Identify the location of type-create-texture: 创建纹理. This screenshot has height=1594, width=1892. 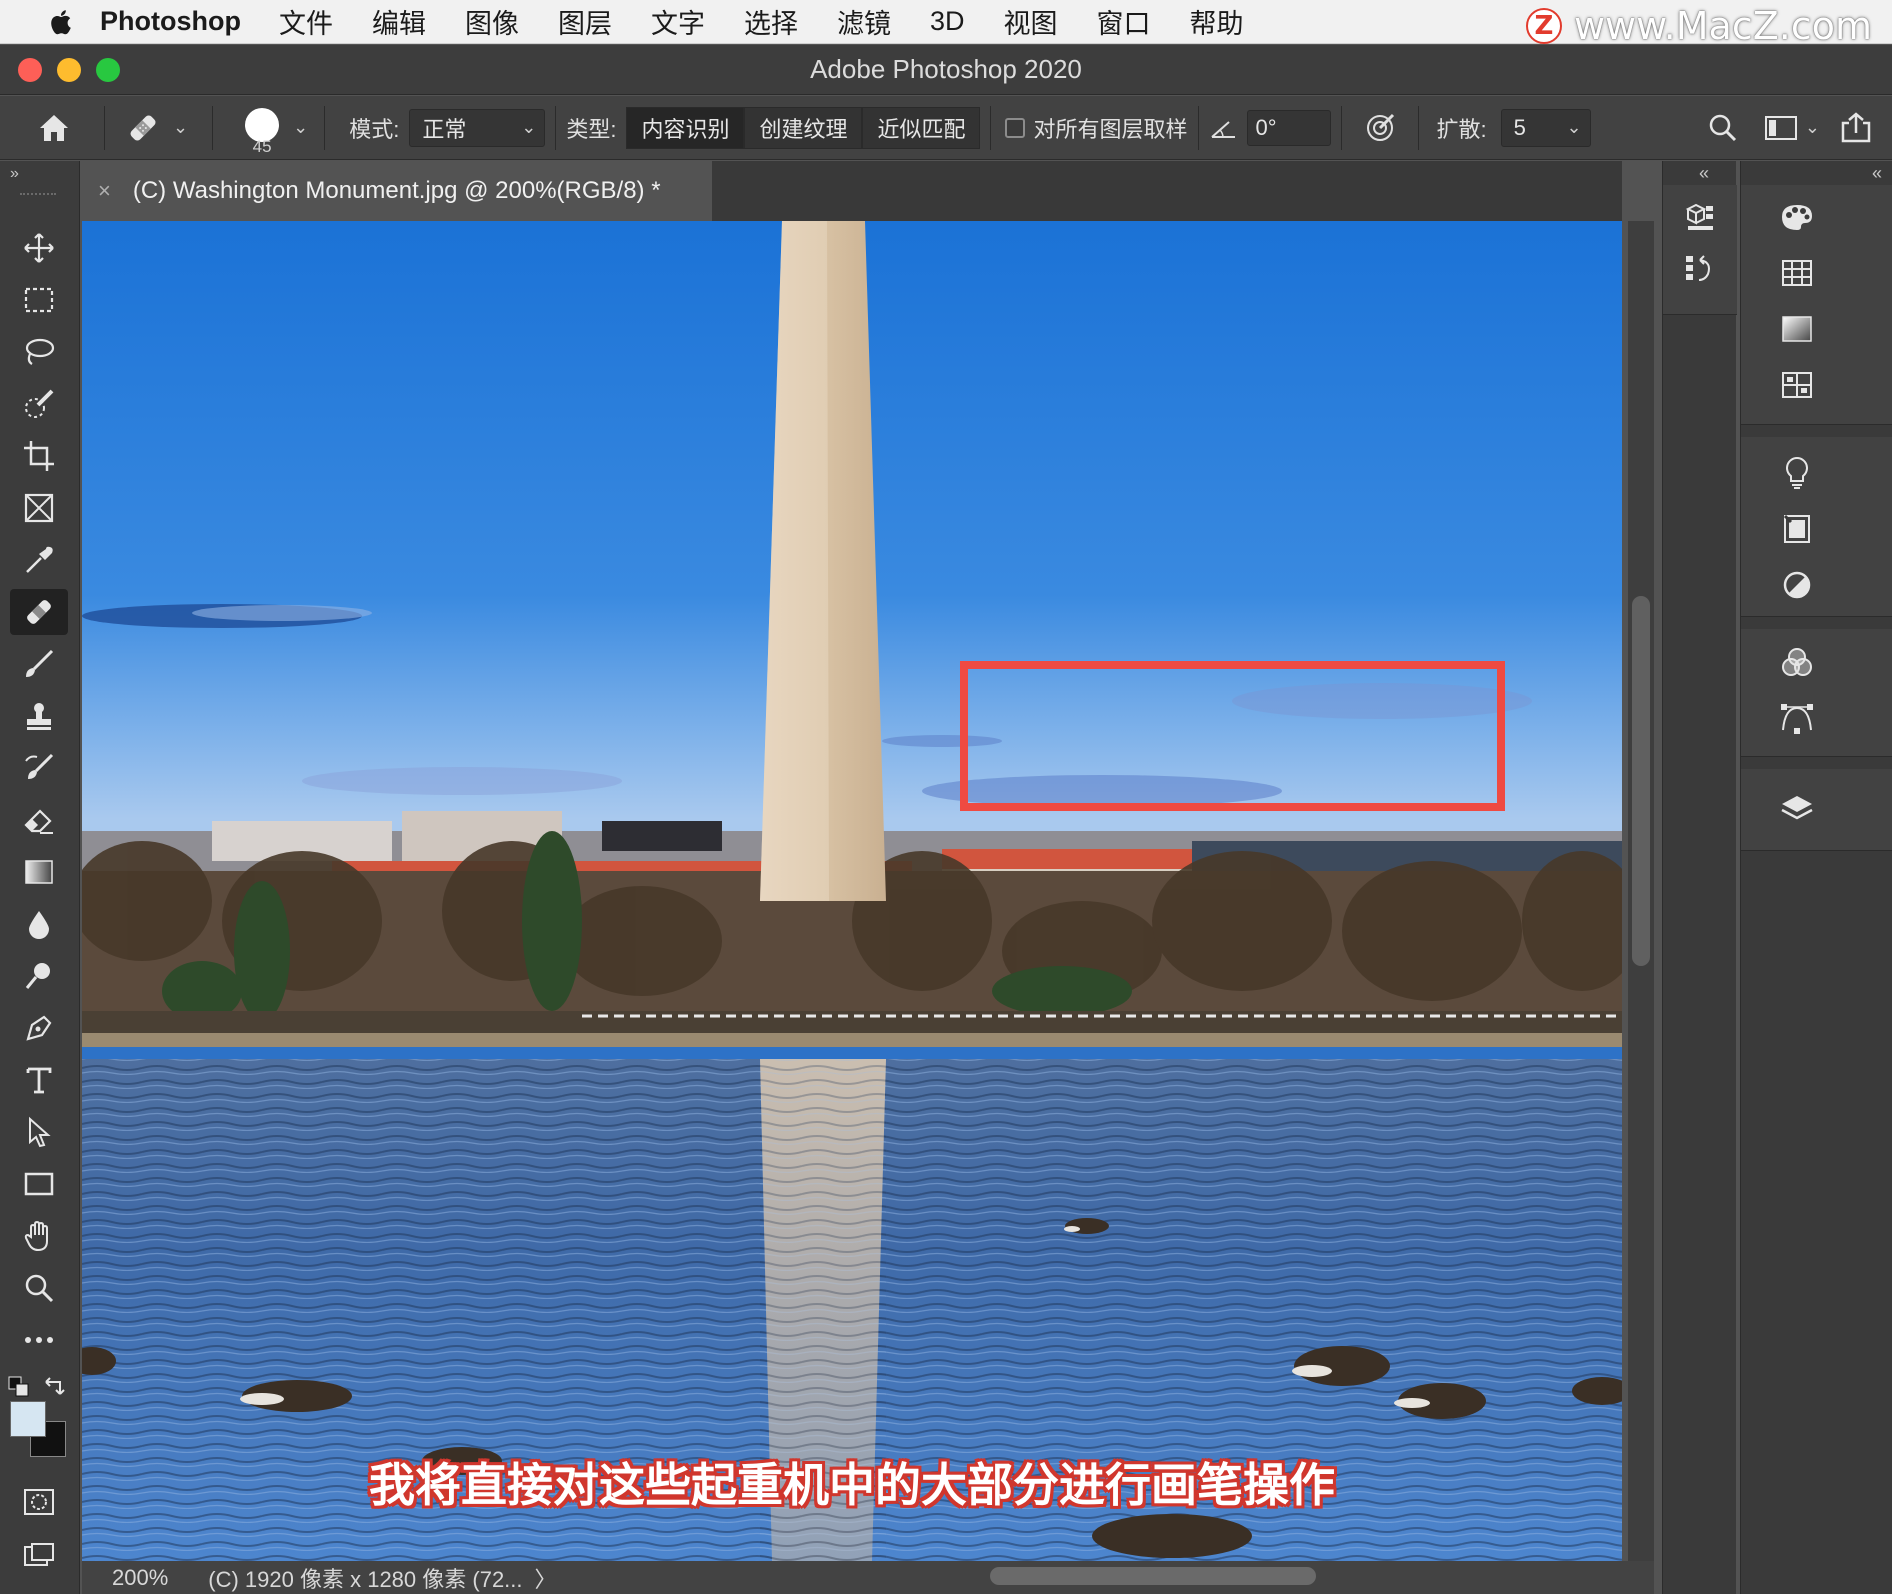
(803, 127).